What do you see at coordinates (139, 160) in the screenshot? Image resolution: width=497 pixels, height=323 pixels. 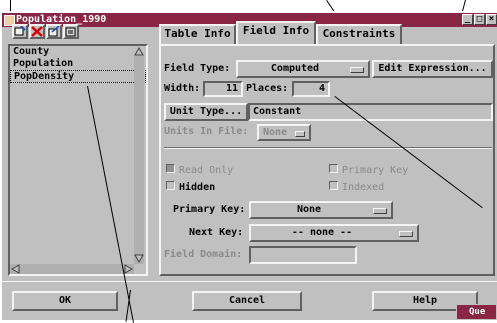 I see `vertical-scrollbar` at bounding box center [139, 160].